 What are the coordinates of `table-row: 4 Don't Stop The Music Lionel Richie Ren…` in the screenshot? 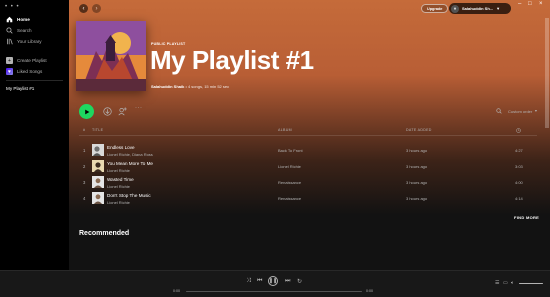 It's located at (308, 198).